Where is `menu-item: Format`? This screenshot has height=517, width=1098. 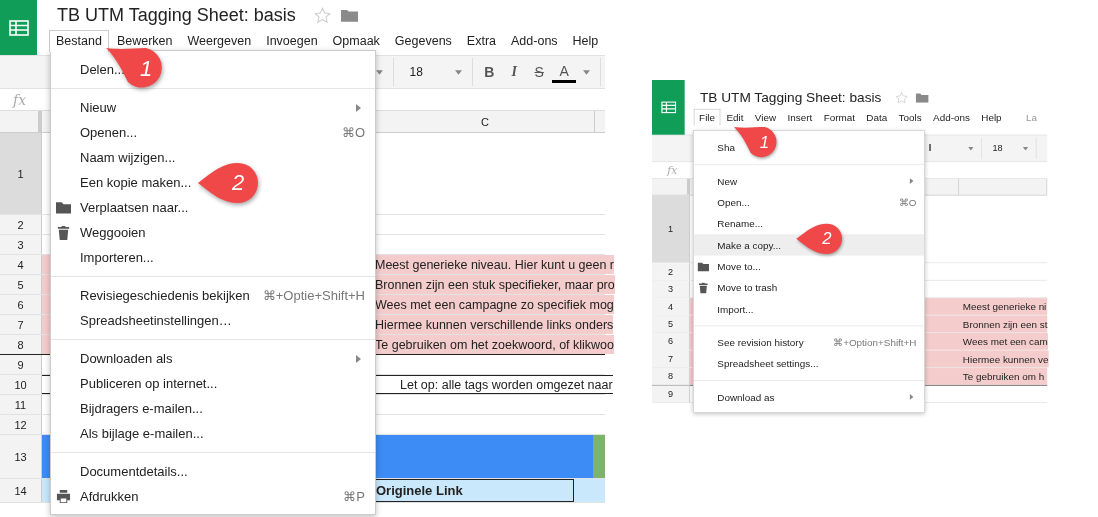 menu-item: Format is located at coordinates (839, 117).